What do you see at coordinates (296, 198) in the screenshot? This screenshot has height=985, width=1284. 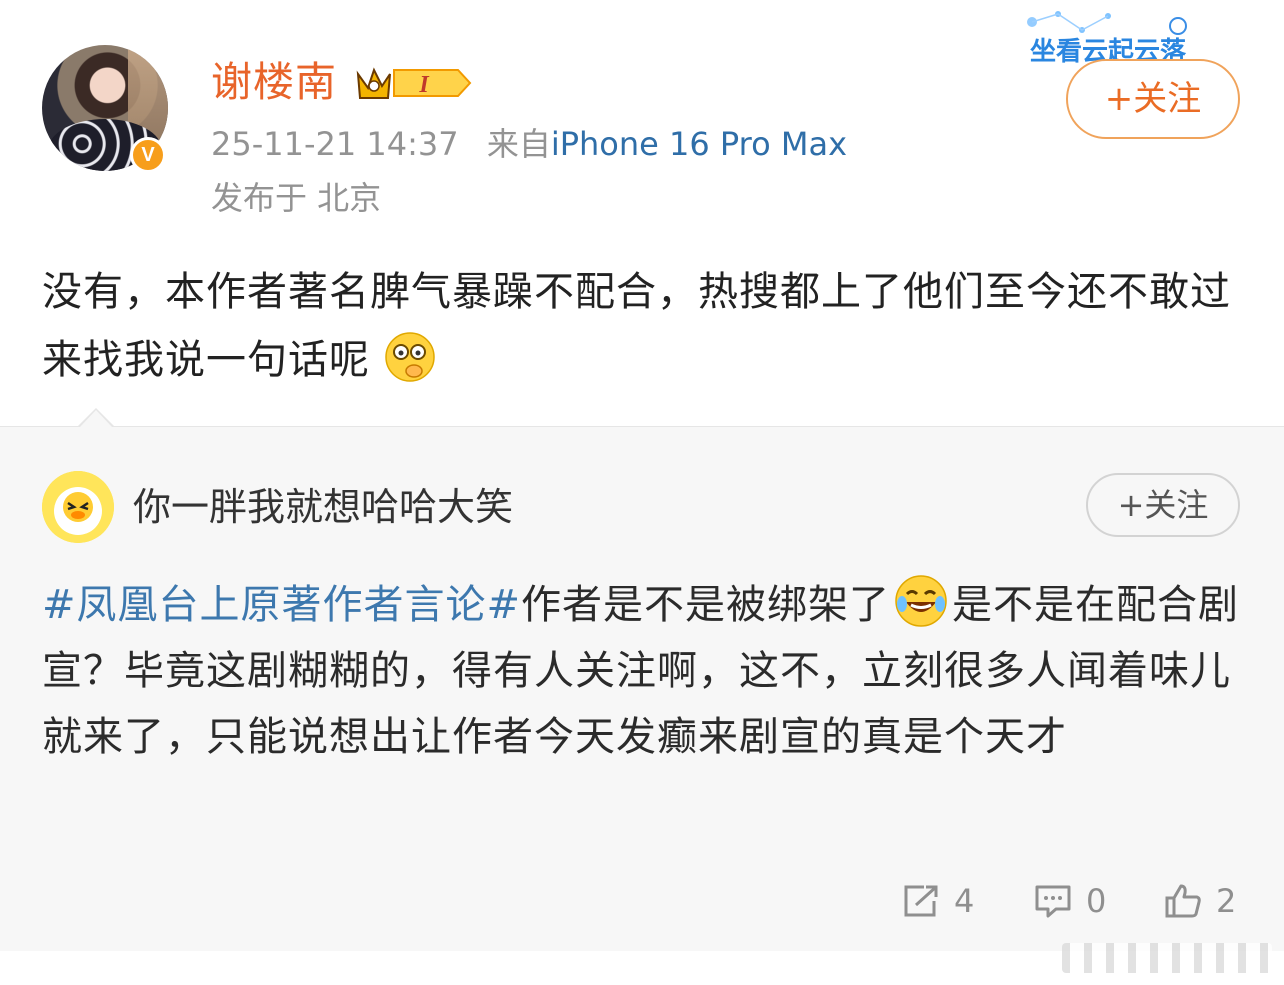 I see `post-location: 发布于 北京` at bounding box center [296, 198].